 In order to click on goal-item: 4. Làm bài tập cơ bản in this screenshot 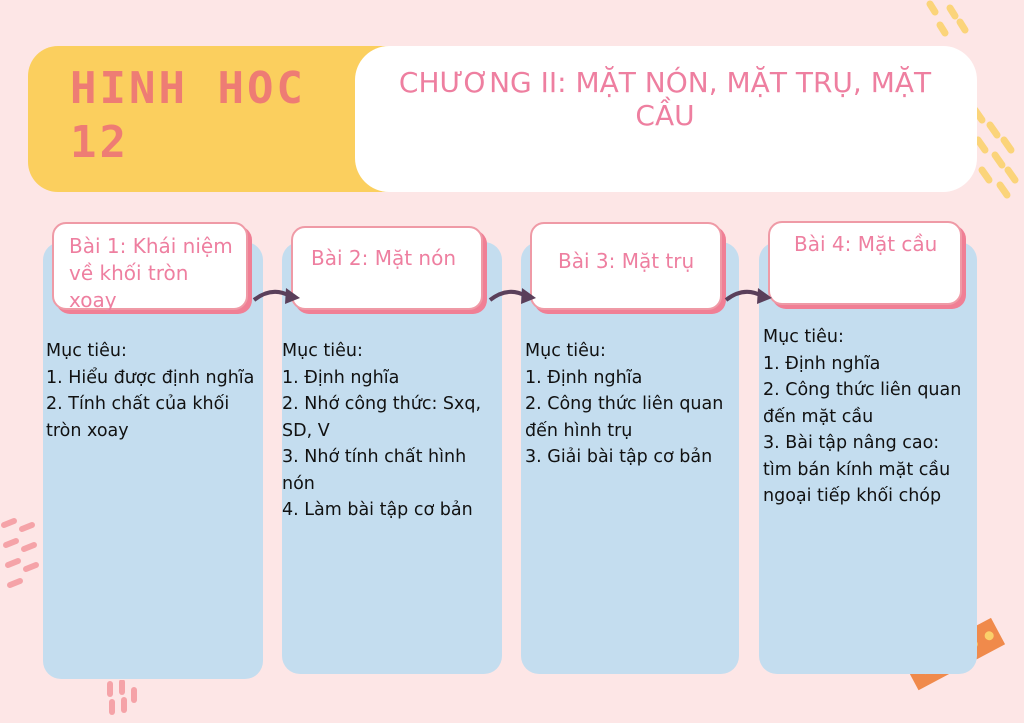, I will do `click(377, 510)`.